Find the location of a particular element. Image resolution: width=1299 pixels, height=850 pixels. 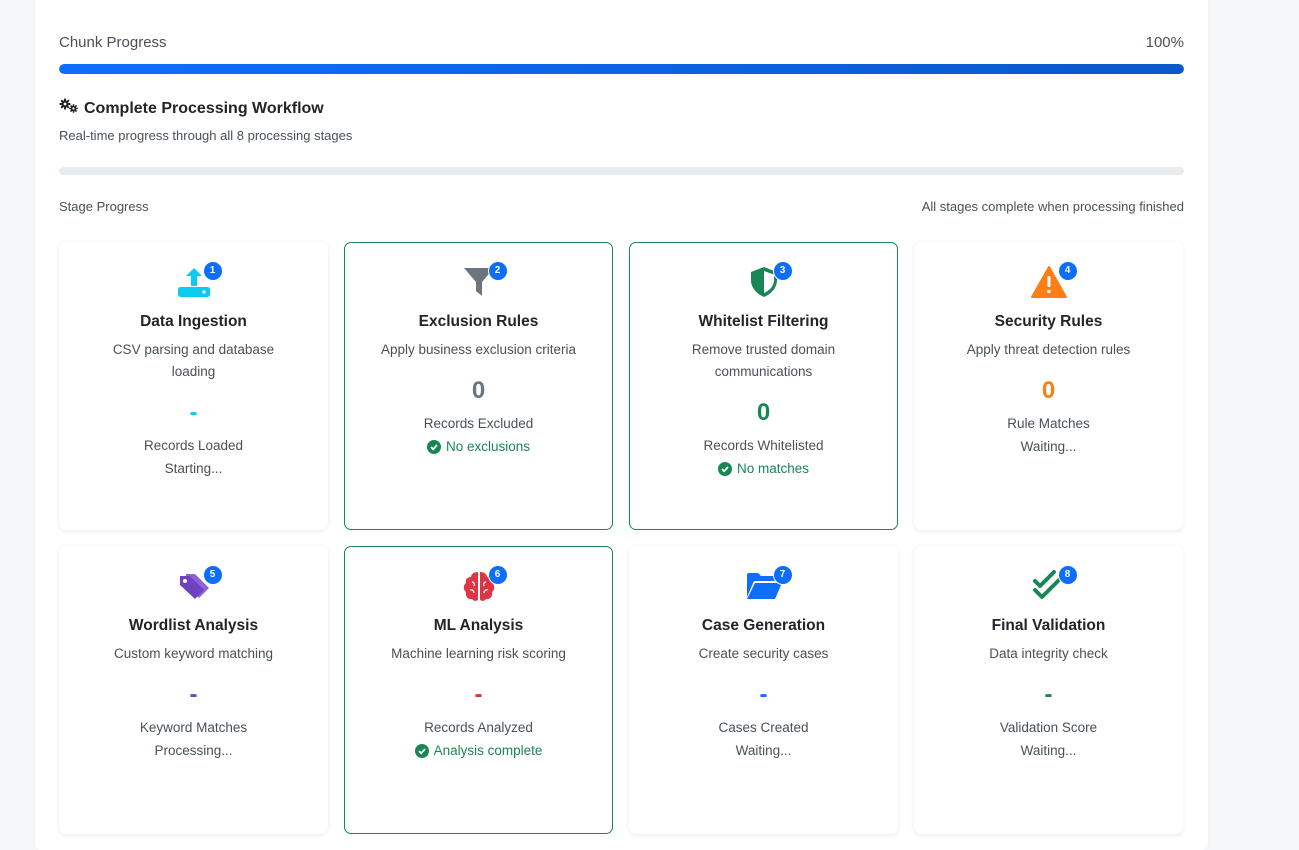

stage-metric-label: Rule Matches is located at coordinates (1048, 423).